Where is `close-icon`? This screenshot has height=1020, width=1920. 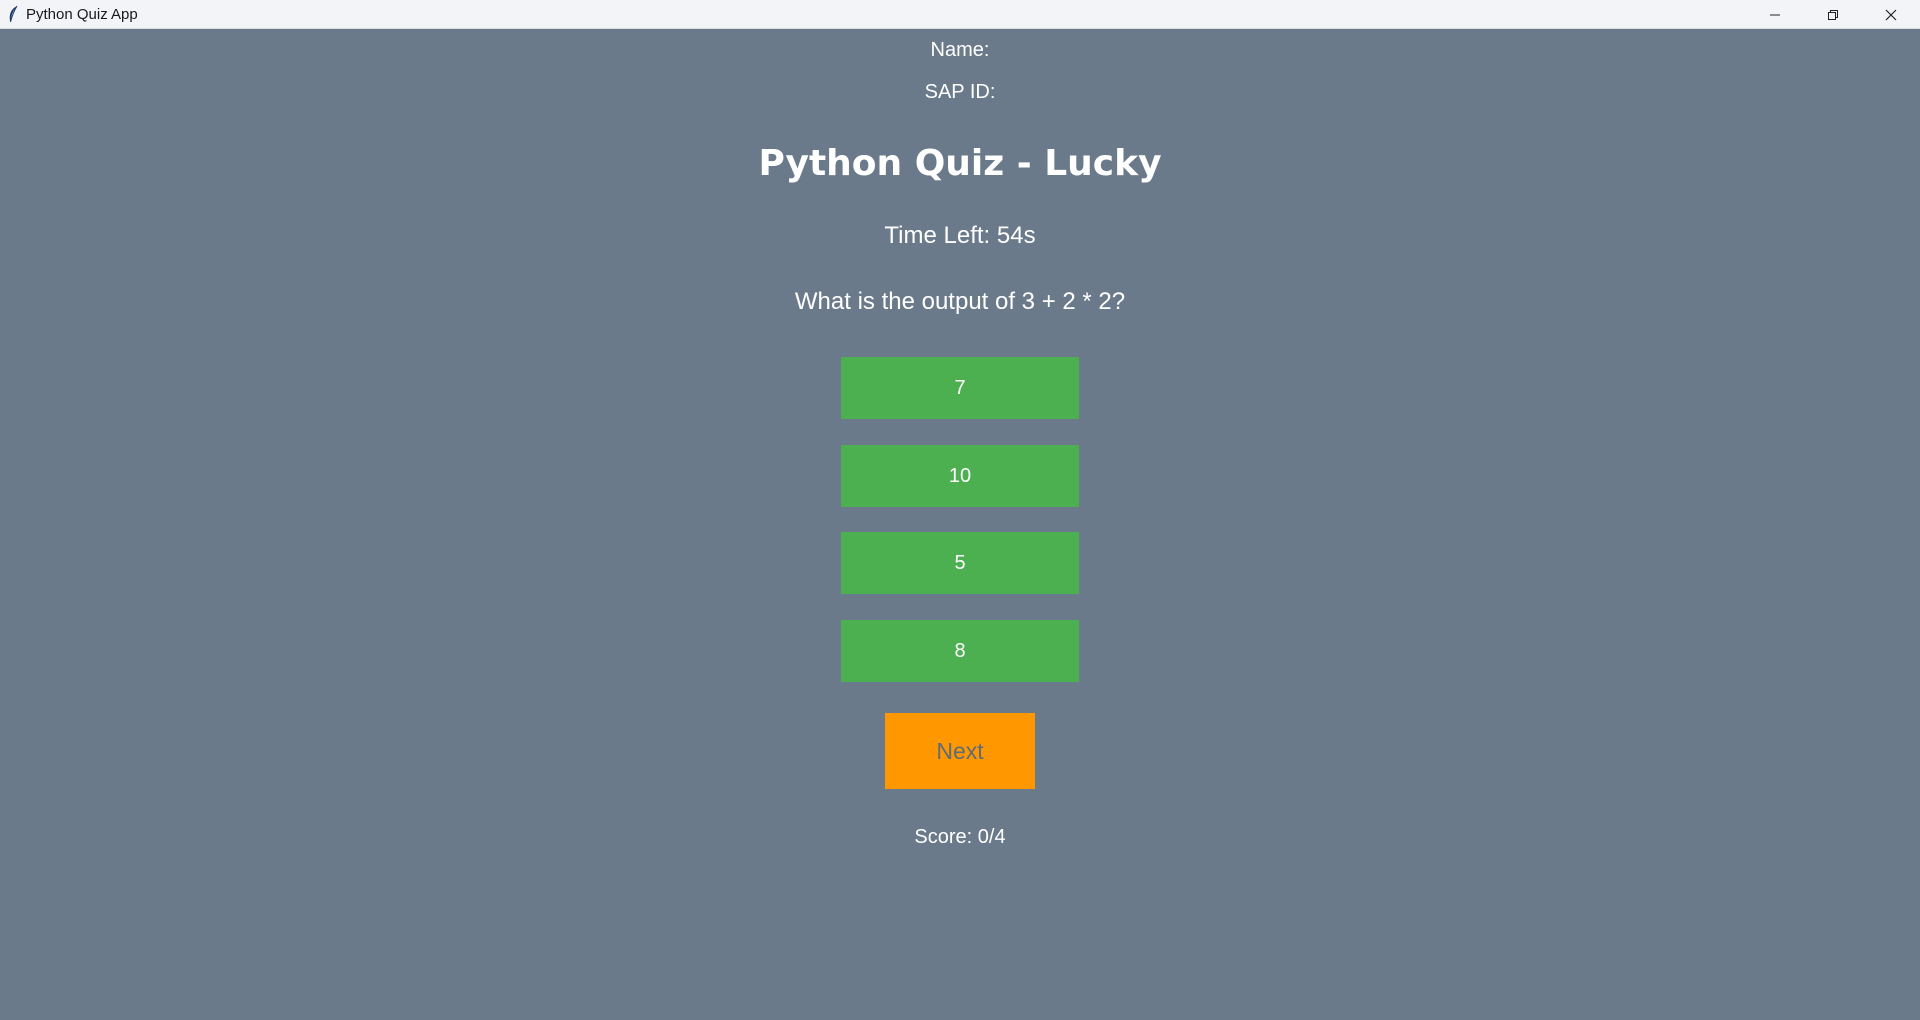 close-icon is located at coordinates (1891, 14).